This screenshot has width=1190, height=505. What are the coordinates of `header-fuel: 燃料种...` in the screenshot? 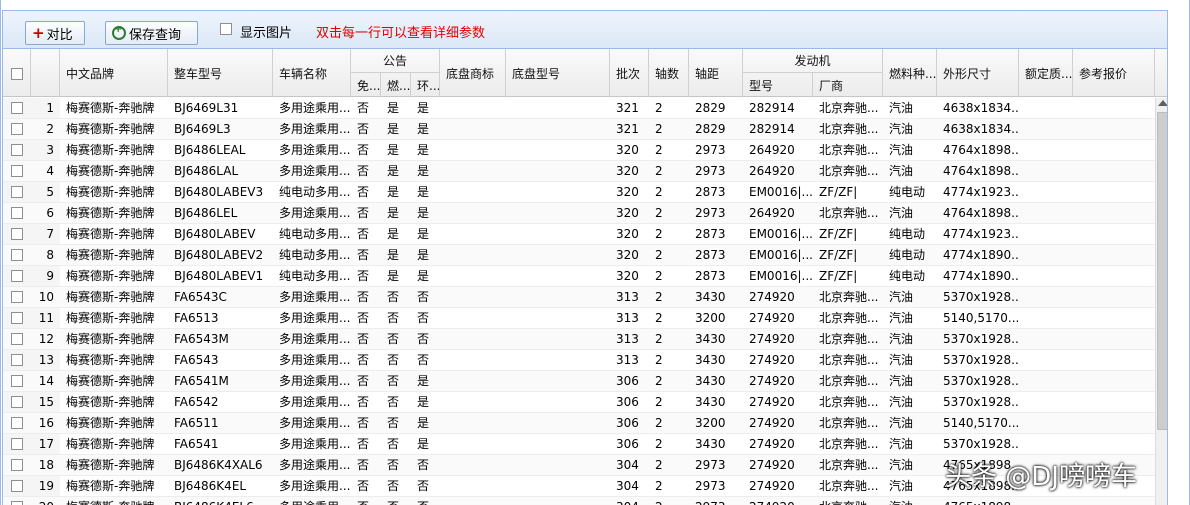 It's located at (910, 73).